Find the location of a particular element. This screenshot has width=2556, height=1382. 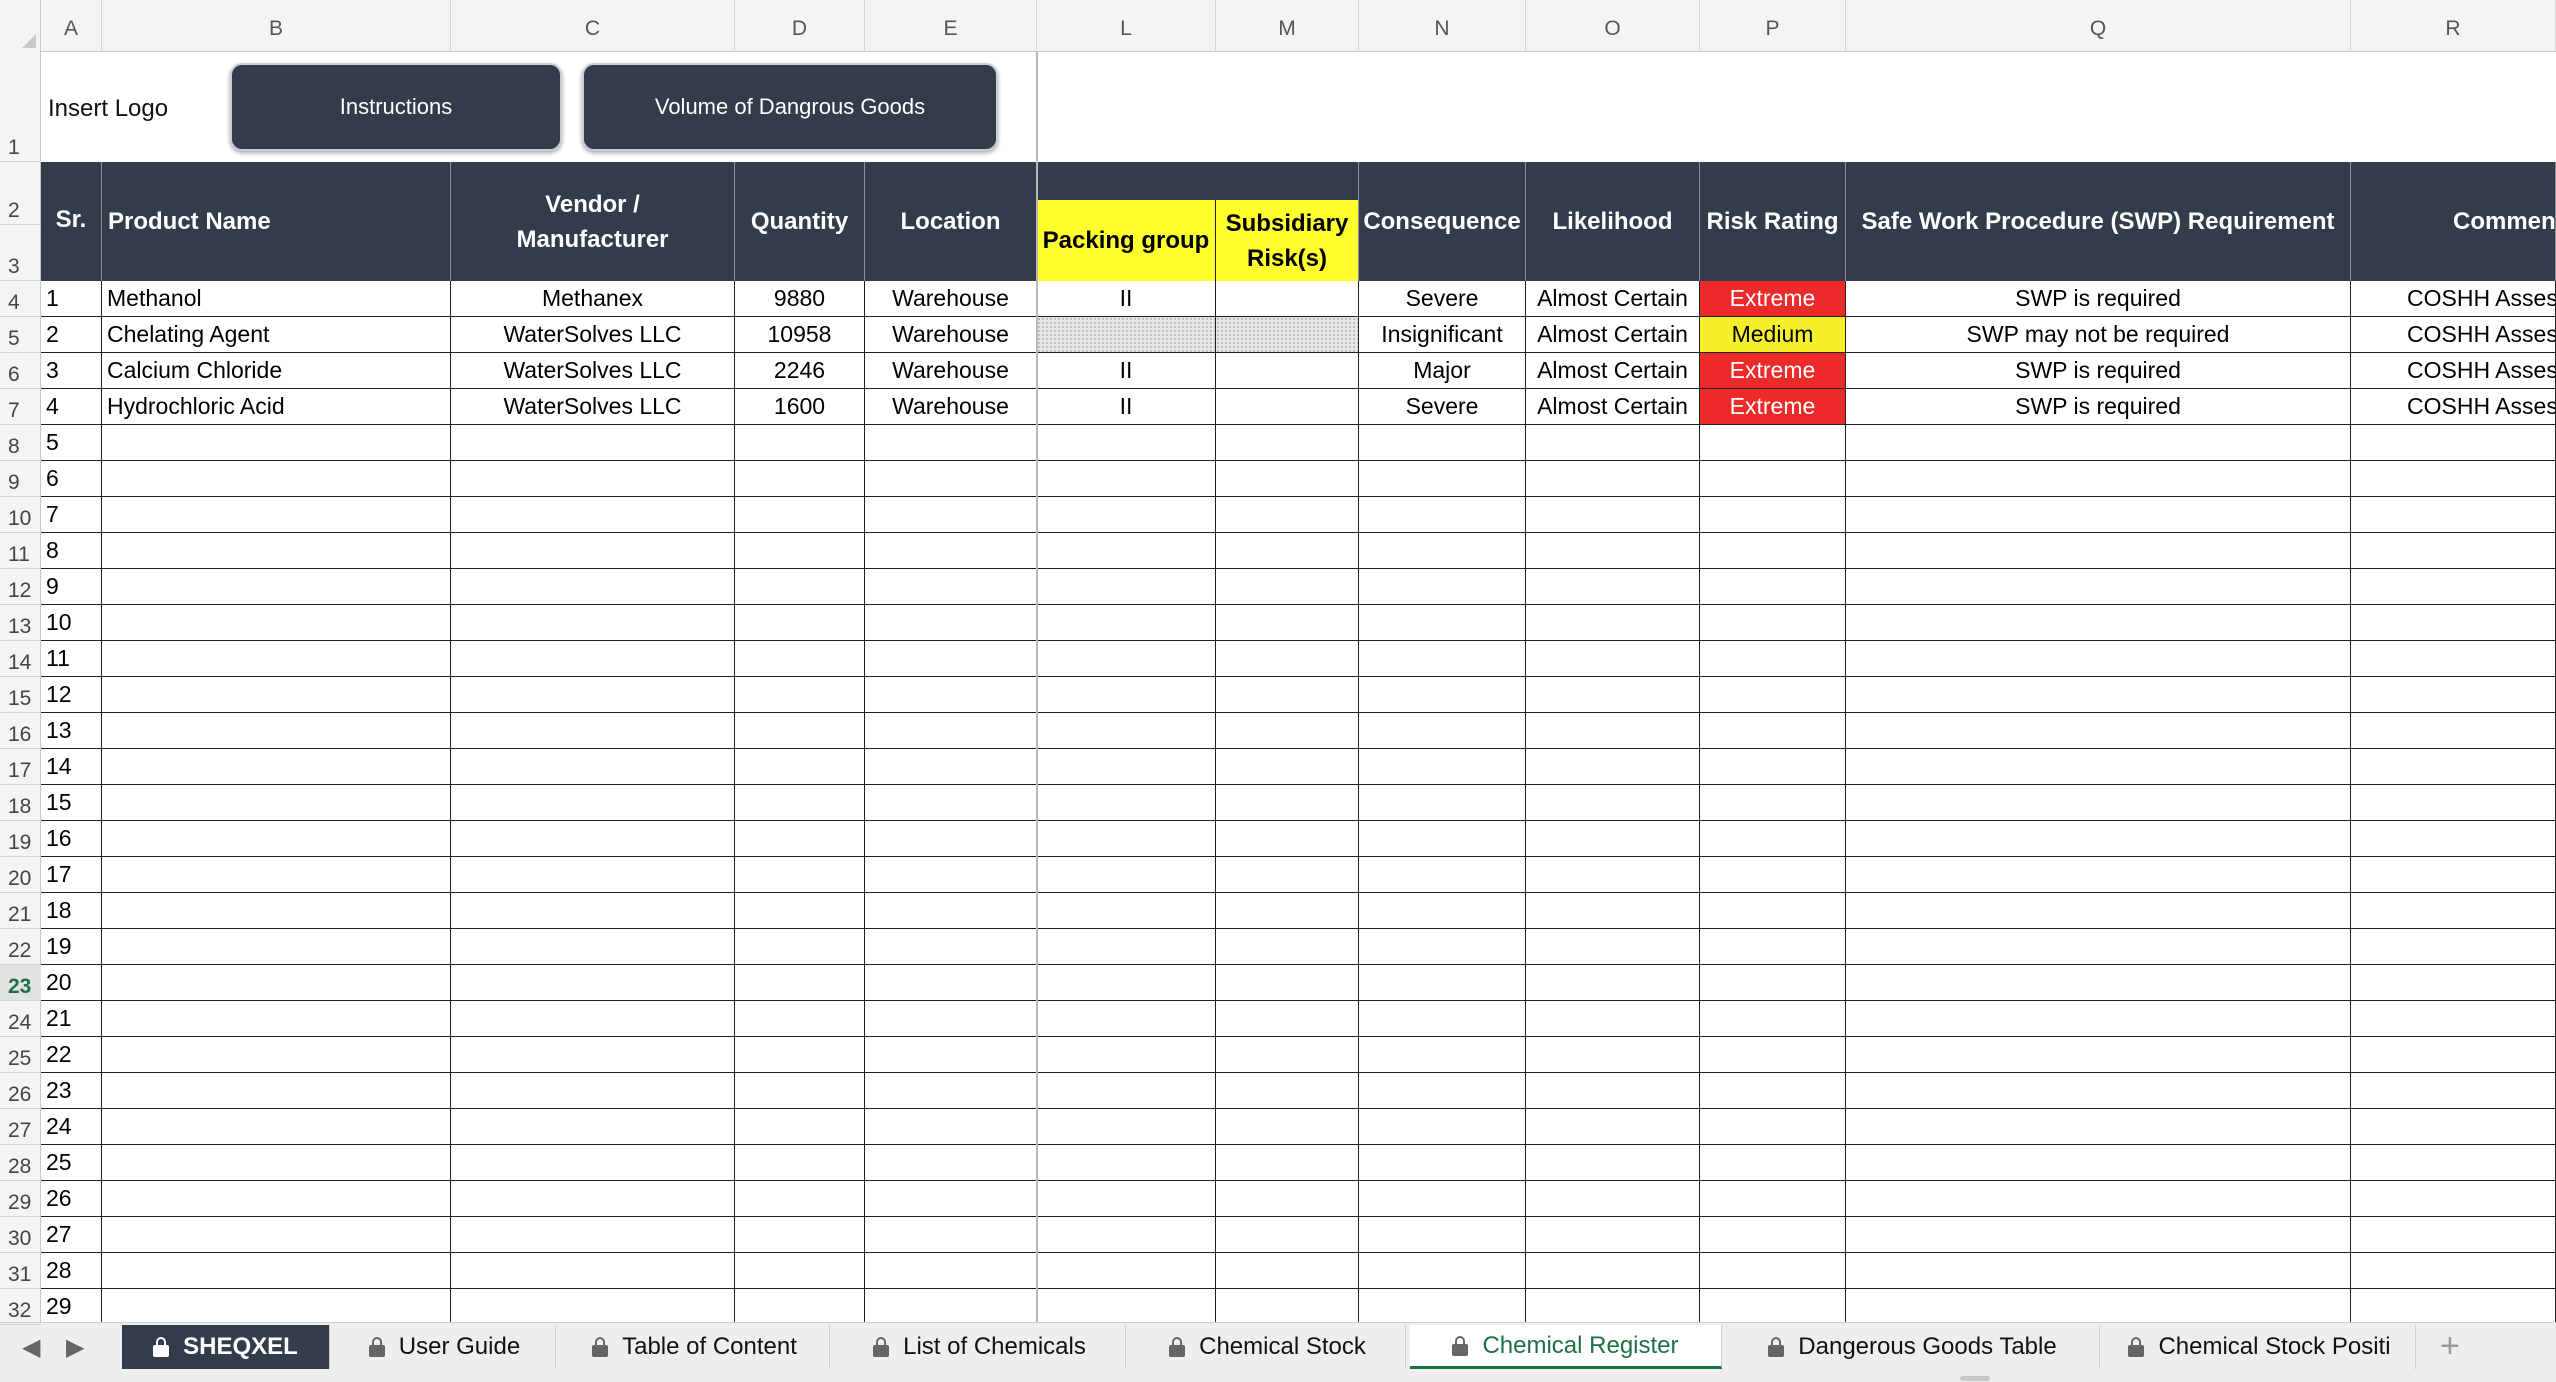

row-header-23: 23 is located at coordinates (20, 983).